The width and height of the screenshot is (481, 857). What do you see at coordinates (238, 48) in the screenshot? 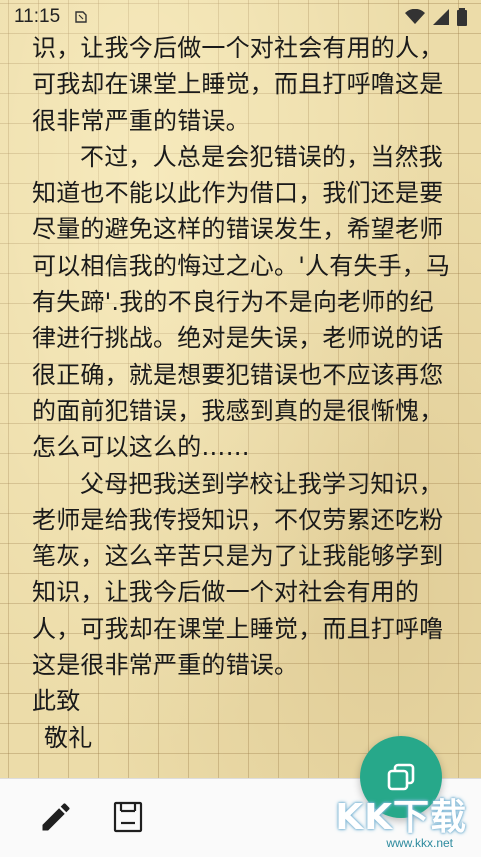
I see `partial-line: 识，让我今后做一个对社会有用的人，` at bounding box center [238, 48].